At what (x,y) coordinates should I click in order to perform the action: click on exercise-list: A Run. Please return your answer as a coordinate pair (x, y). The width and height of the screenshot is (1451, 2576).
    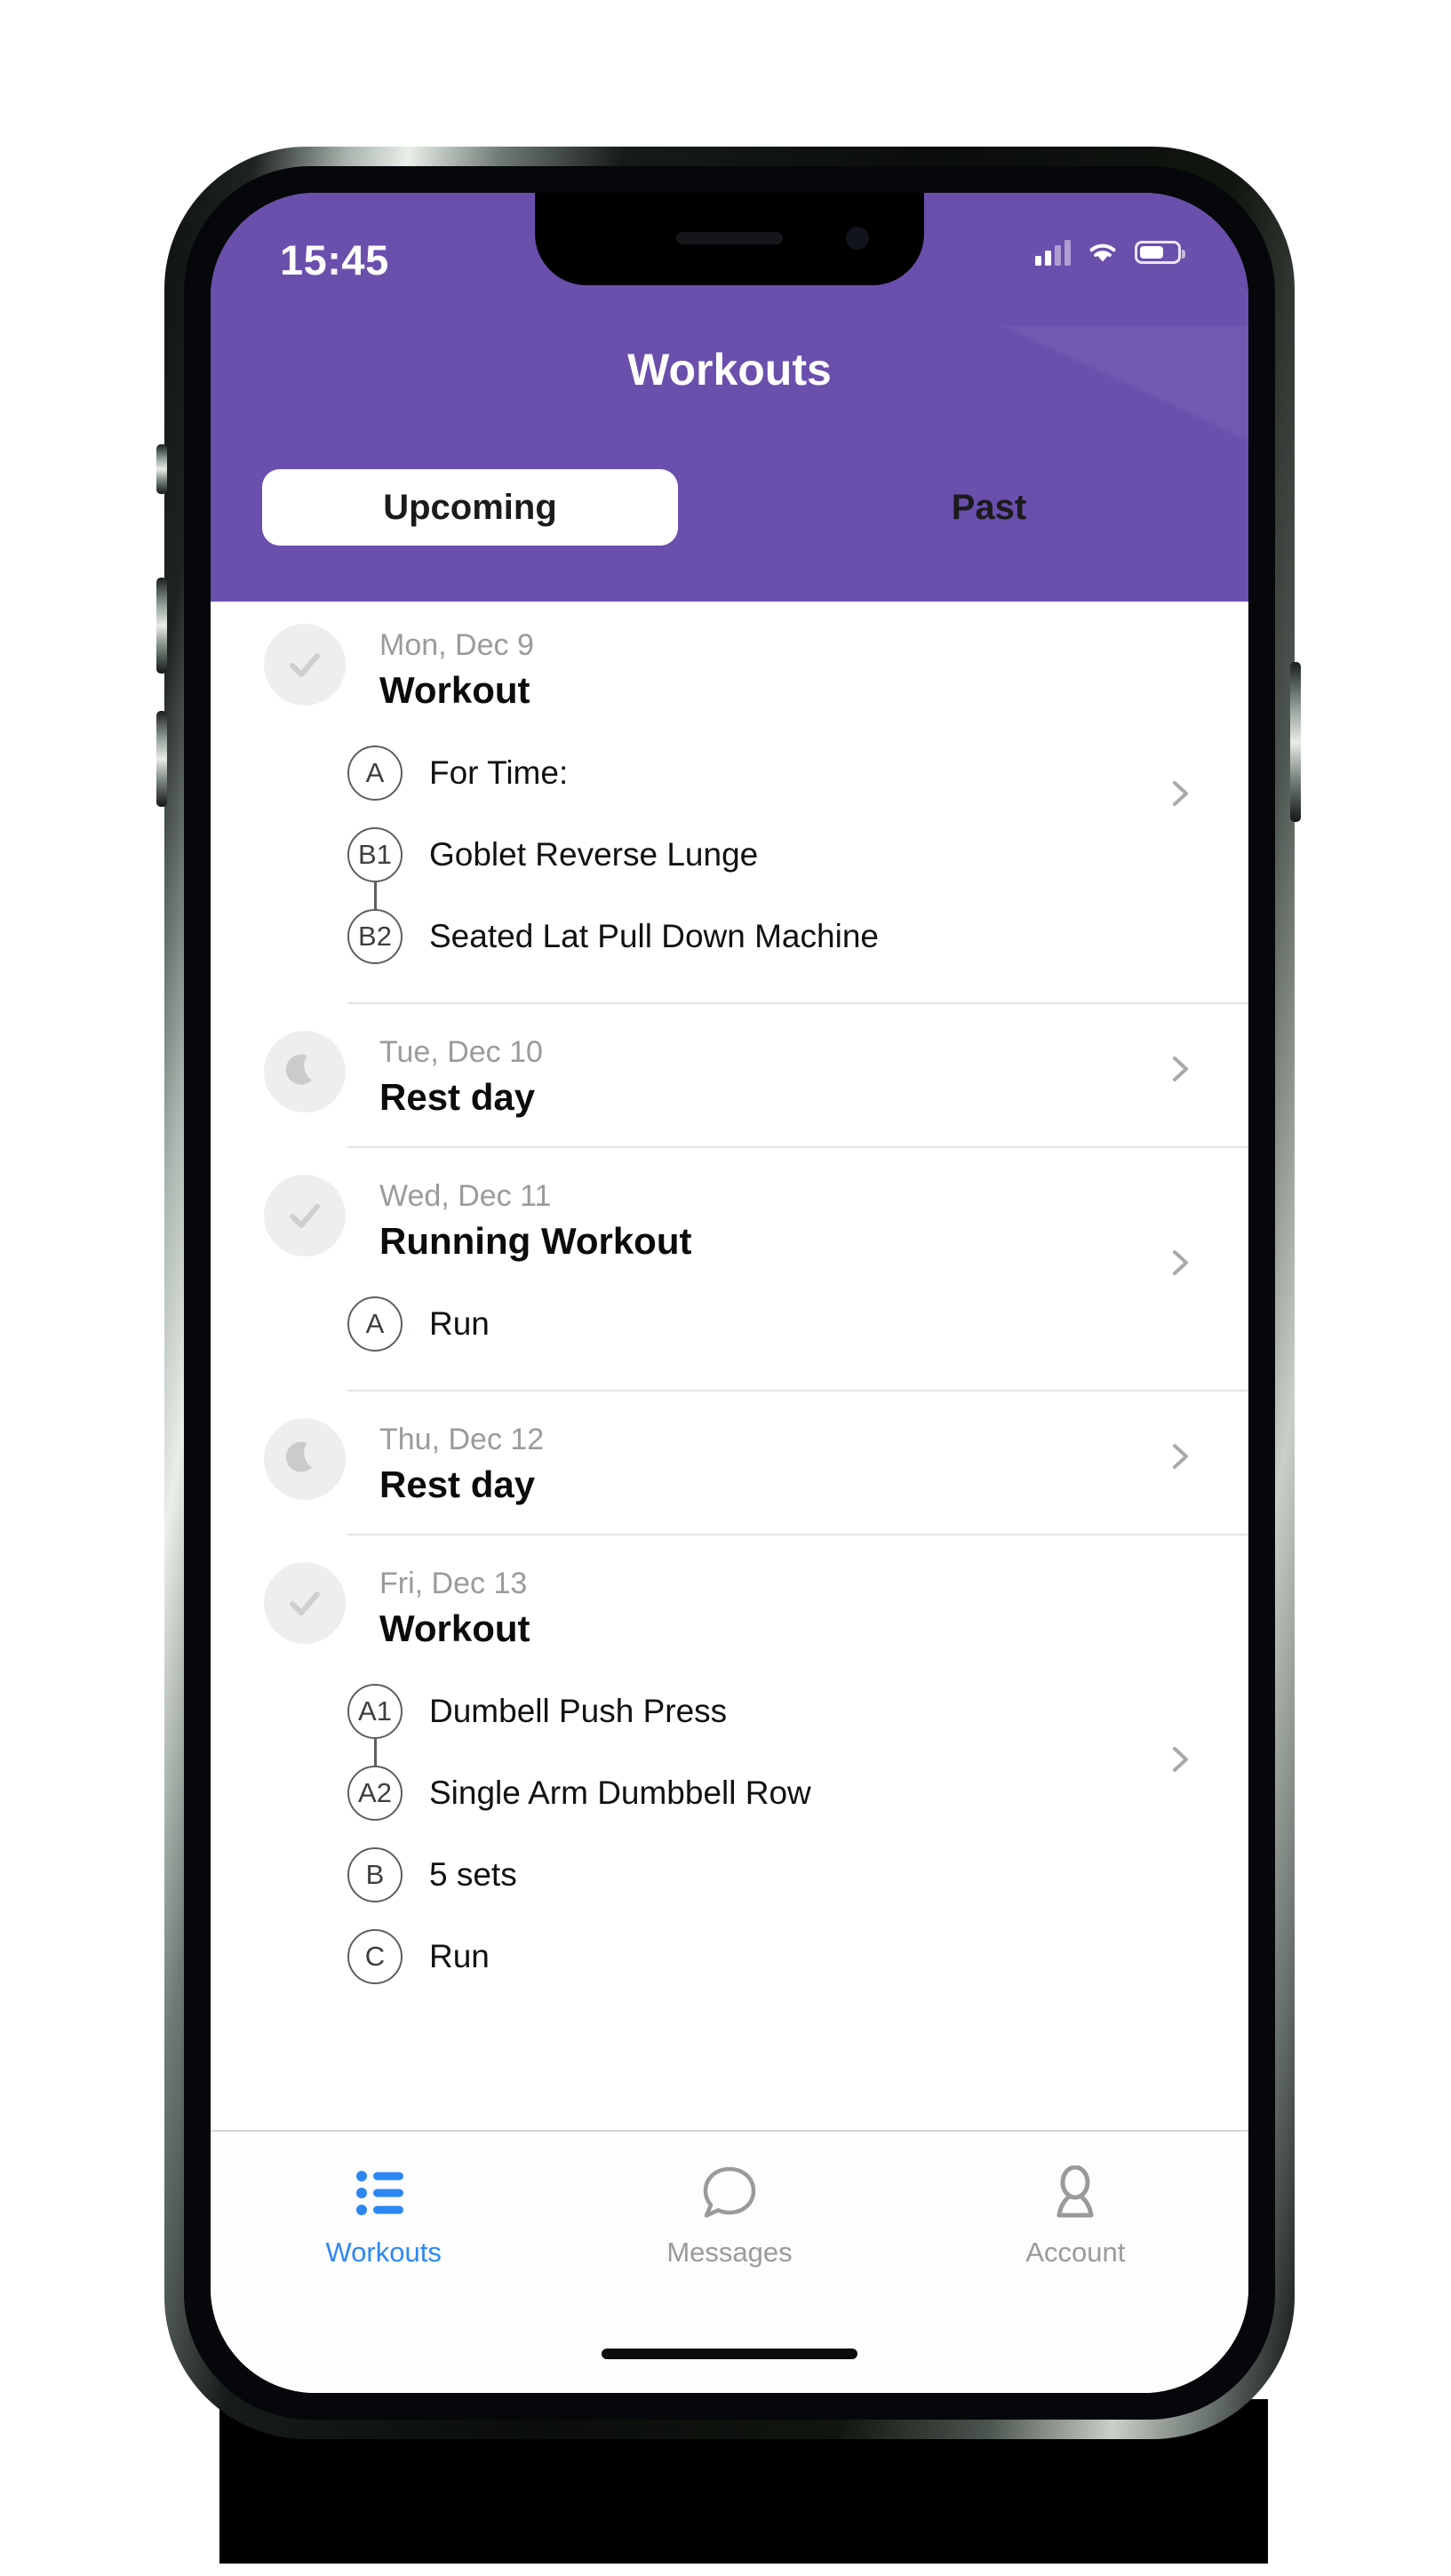
    Looking at the image, I should click on (729, 1324).